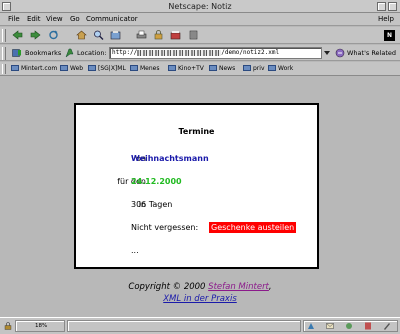 This screenshot has height=334, width=400. Describe the element at coordinates (35, 35) in the screenshot. I see `forward-icon` at that location.